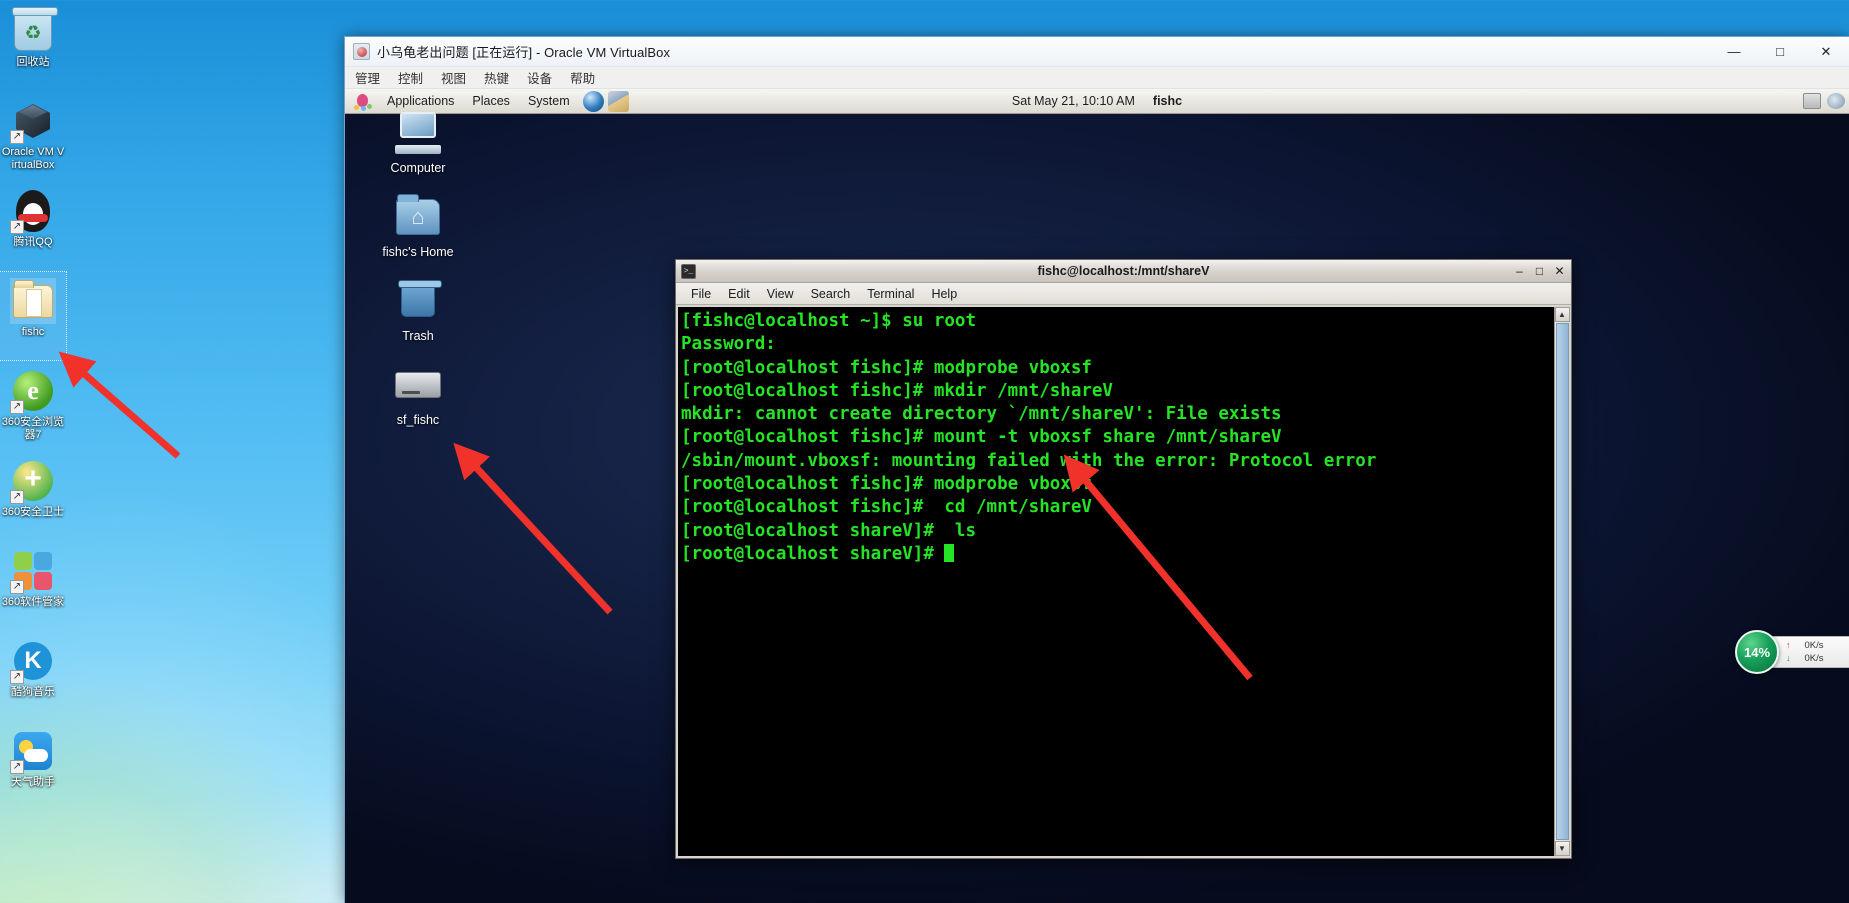 This screenshot has height=903, width=1849. I want to click on terminal-cursor, so click(949, 552).